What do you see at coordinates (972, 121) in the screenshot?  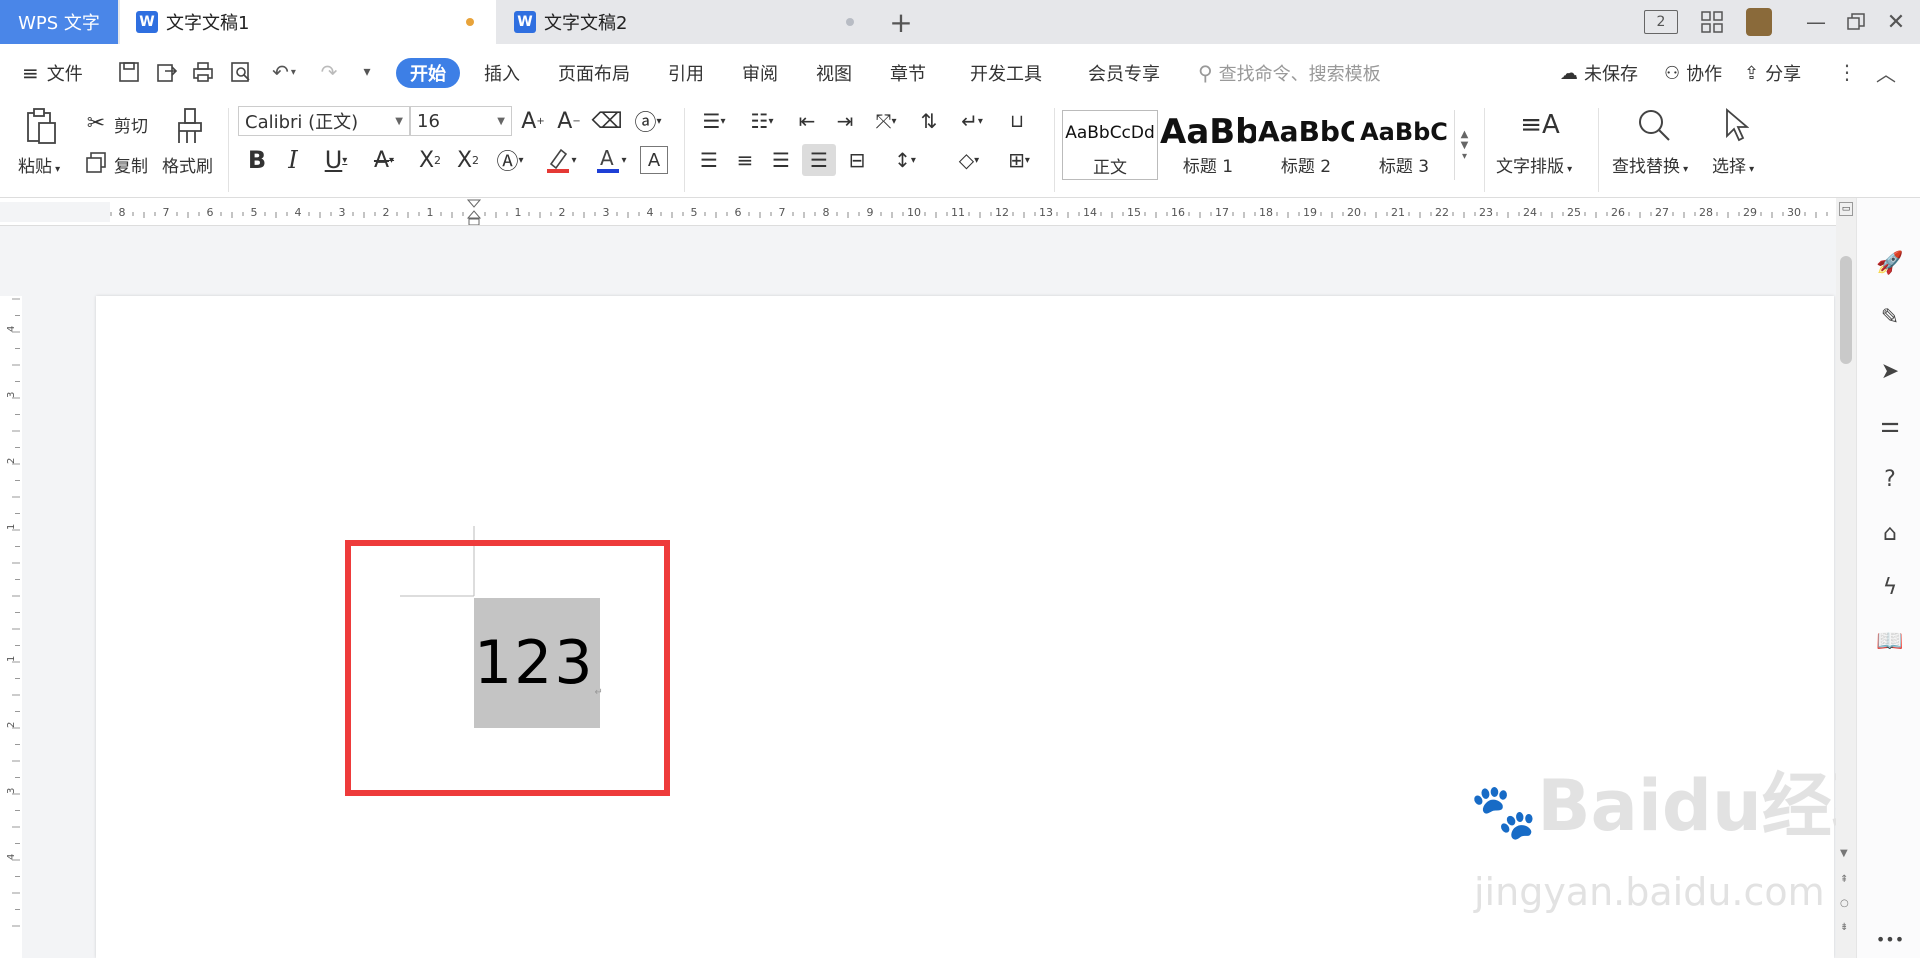 I see `show-marks-icon: ↵ ▾` at bounding box center [972, 121].